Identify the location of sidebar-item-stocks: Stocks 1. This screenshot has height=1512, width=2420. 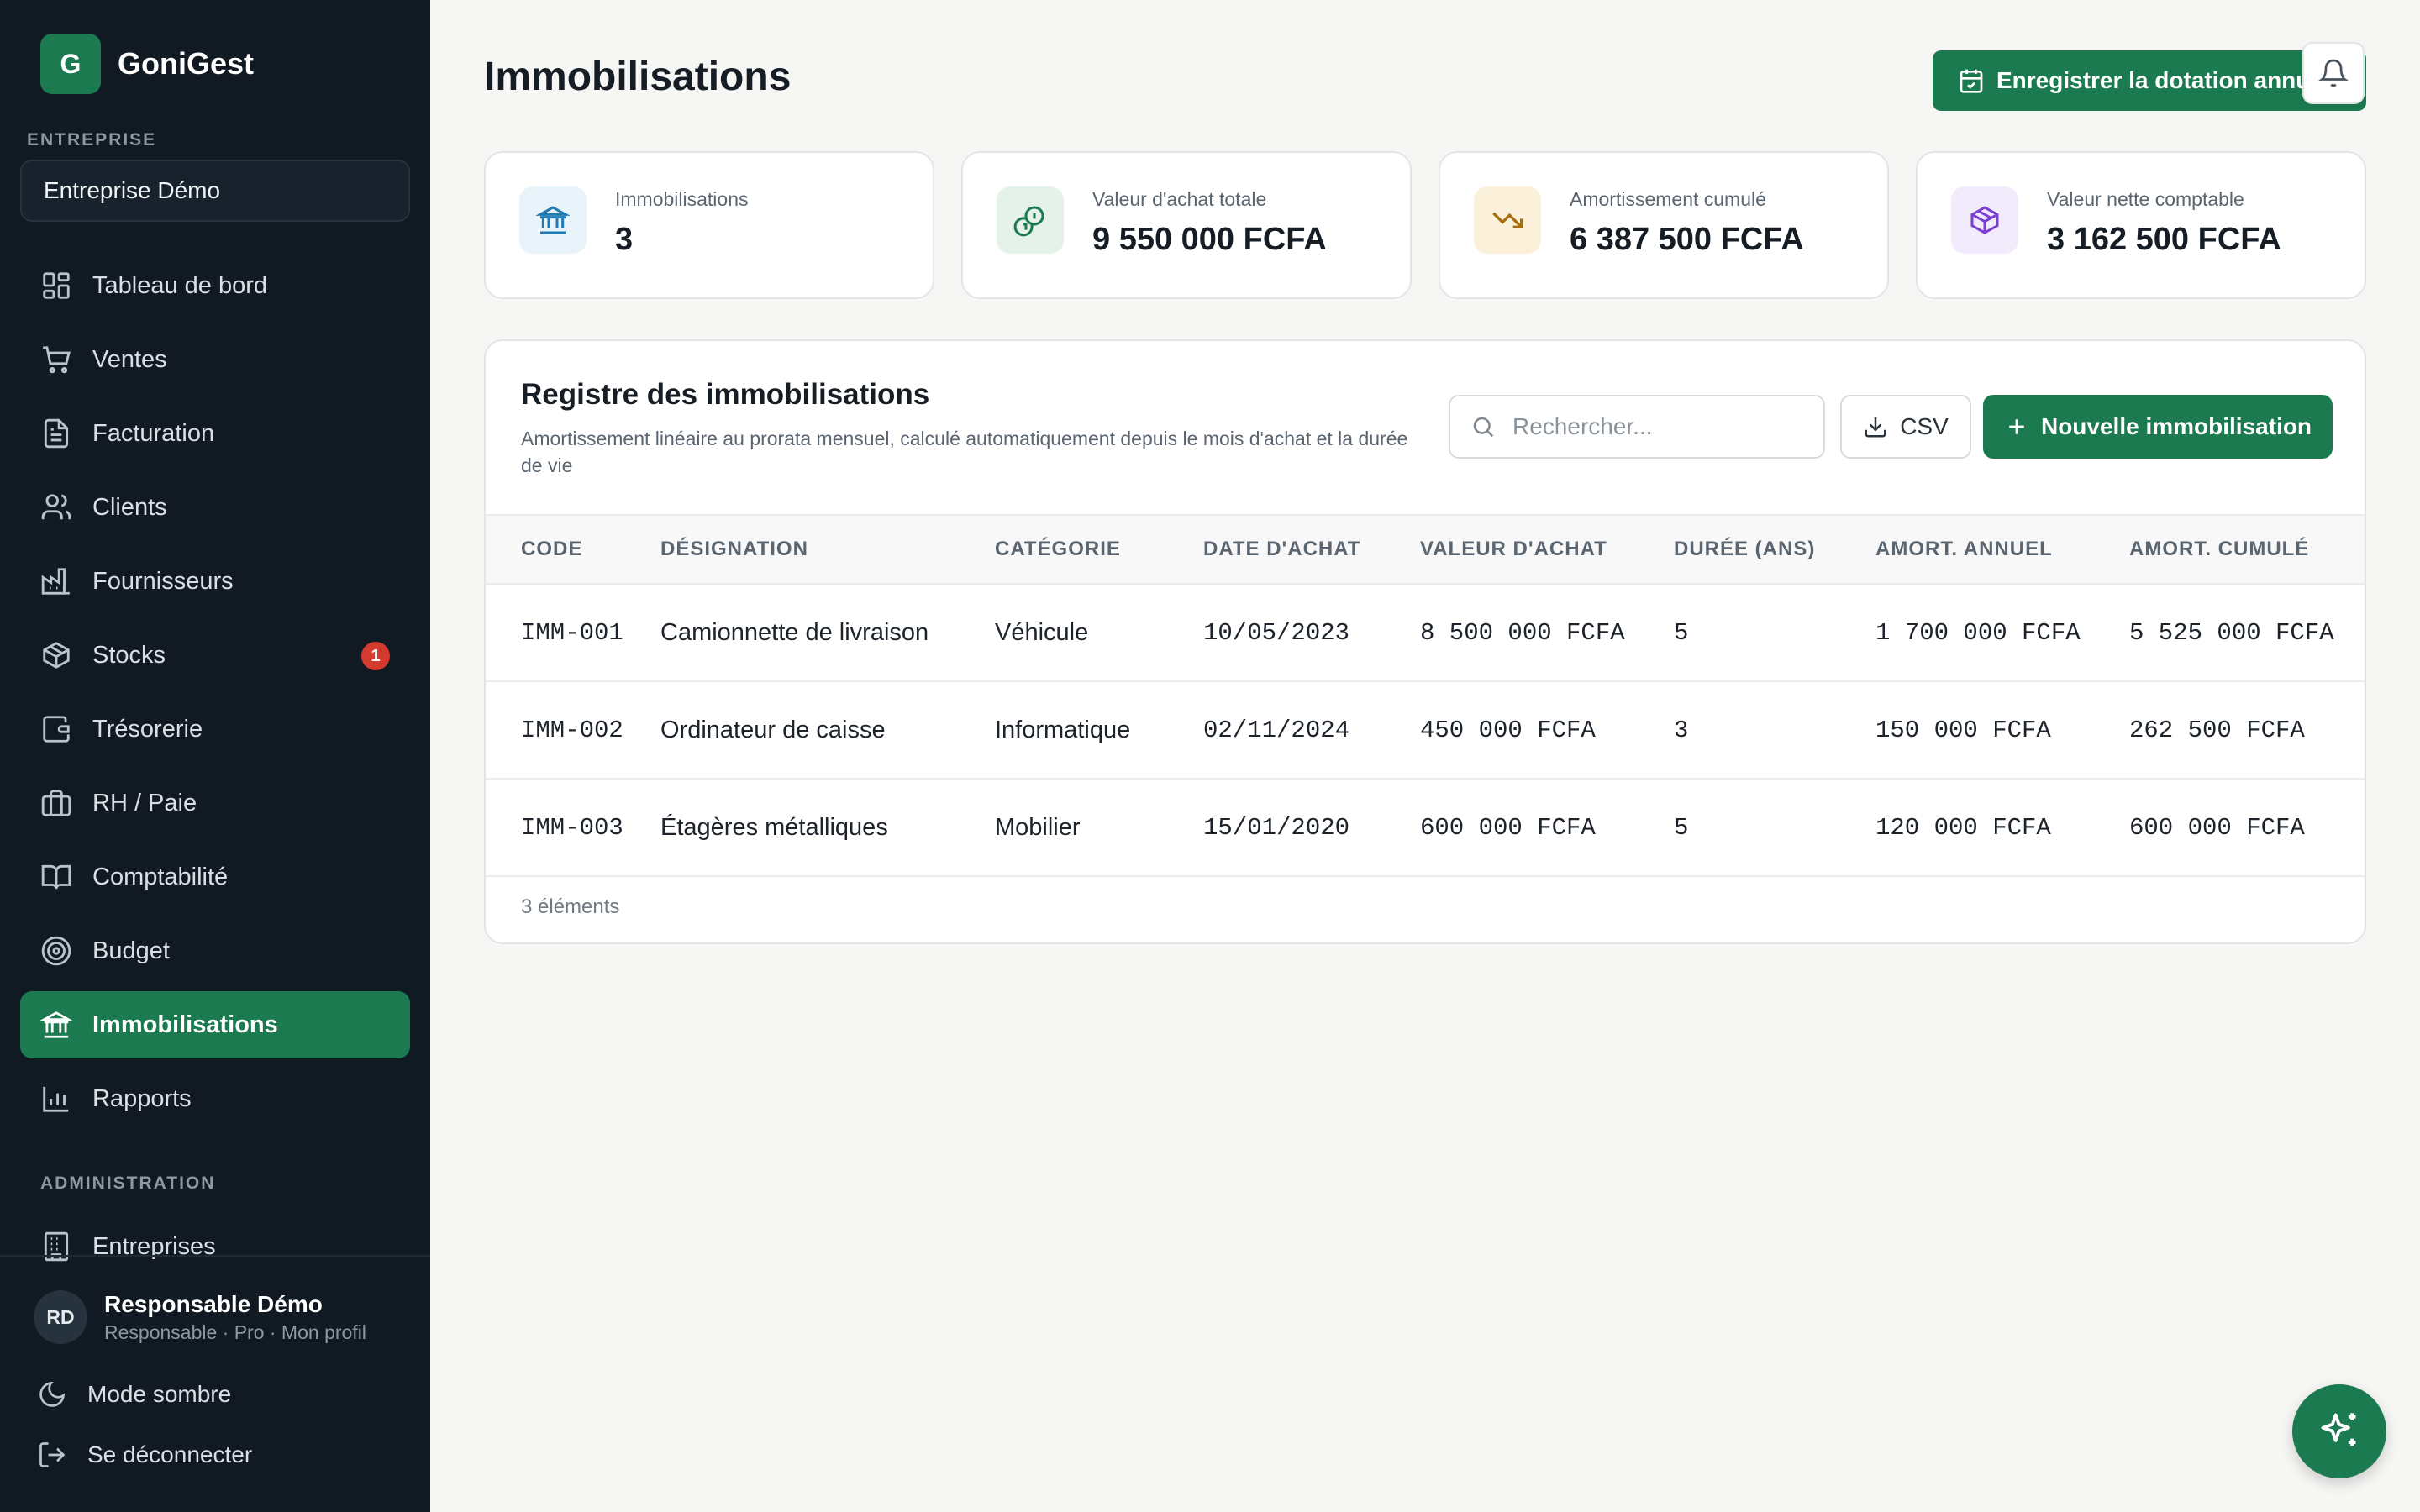
(215, 655).